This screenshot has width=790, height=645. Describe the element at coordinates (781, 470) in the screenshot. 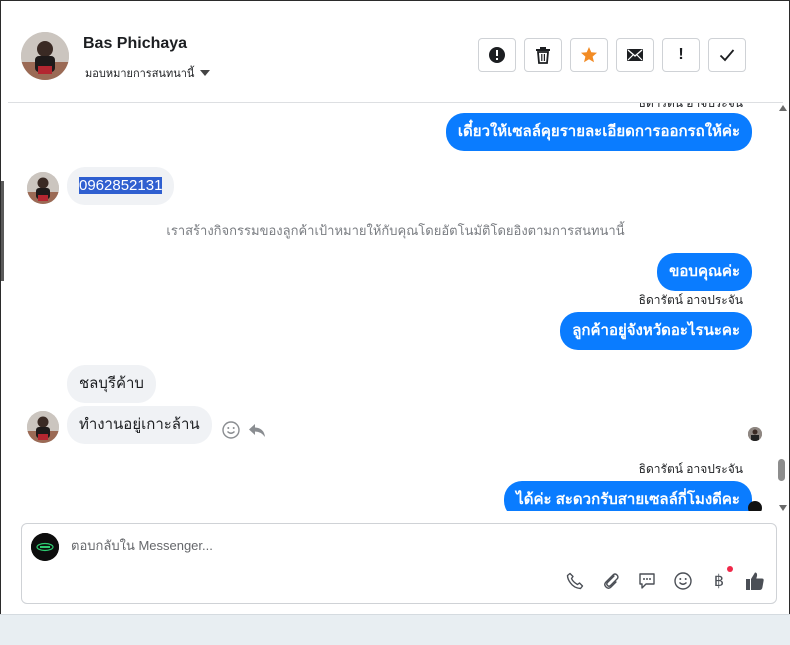

I see `scrollbar-thumb` at that location.